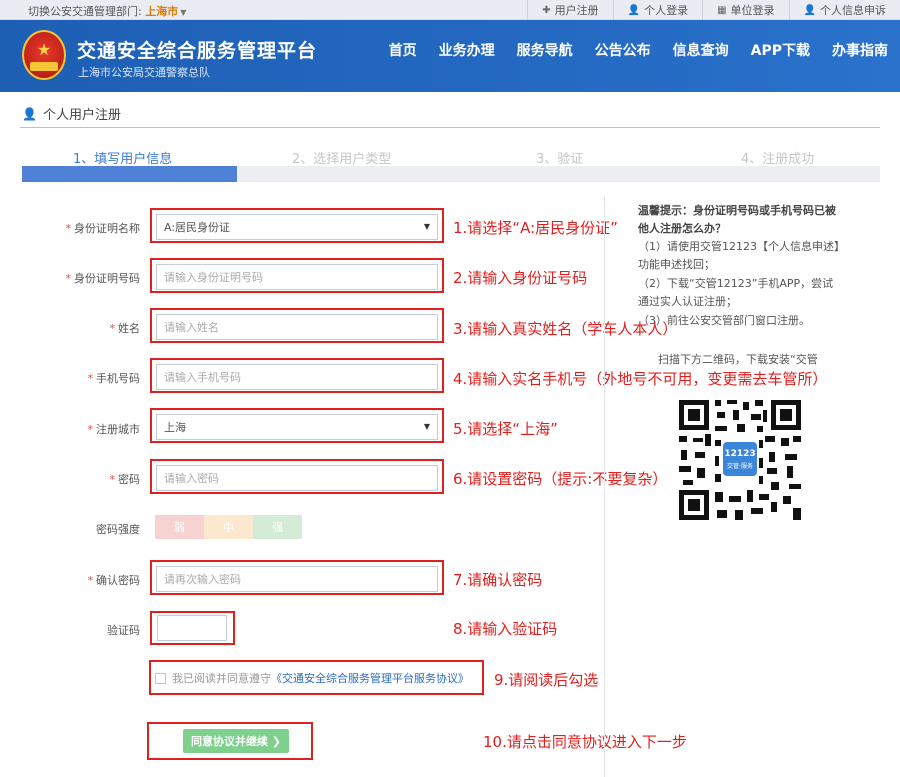 The width and height of the screenshot is (900, 777). What do you see at coordinates (585, 742) in the screenshot?
I see `annotation-10: 10.请点击同意协议进入下一步` at bounding box center [585, 742].